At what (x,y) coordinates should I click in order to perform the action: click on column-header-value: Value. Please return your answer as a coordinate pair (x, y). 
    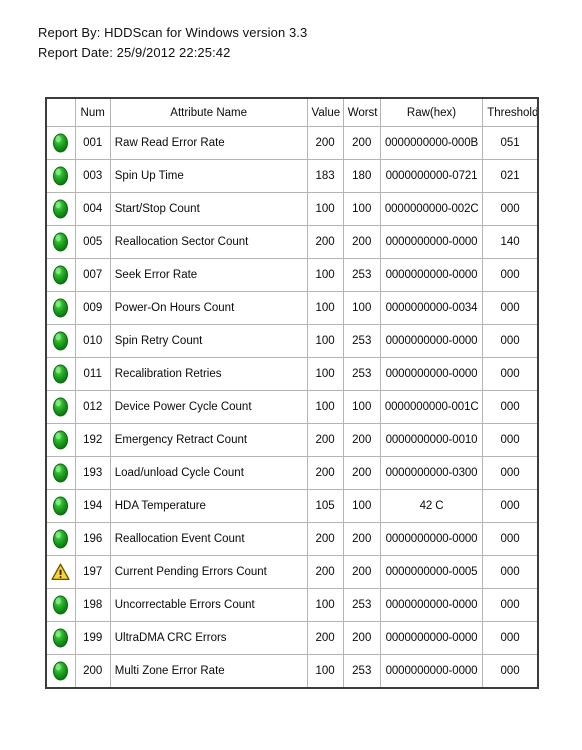
    Looking at the image, I should click on (325, 112).